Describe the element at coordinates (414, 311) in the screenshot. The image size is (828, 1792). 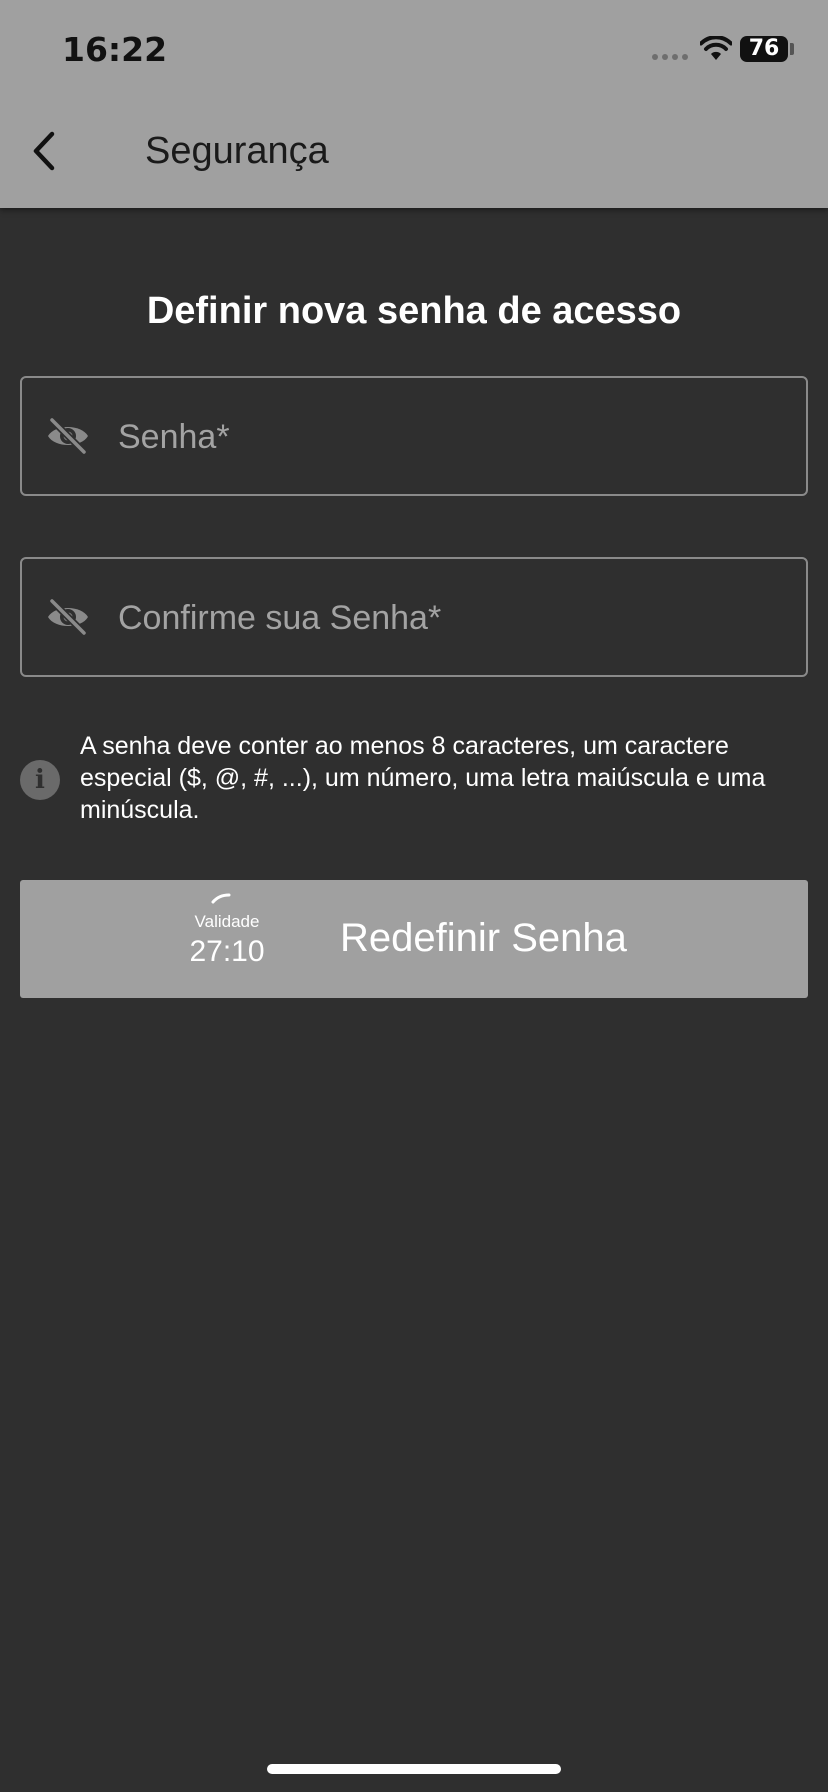
I see `form-heading: Definir nova senha de acesso` at that location.